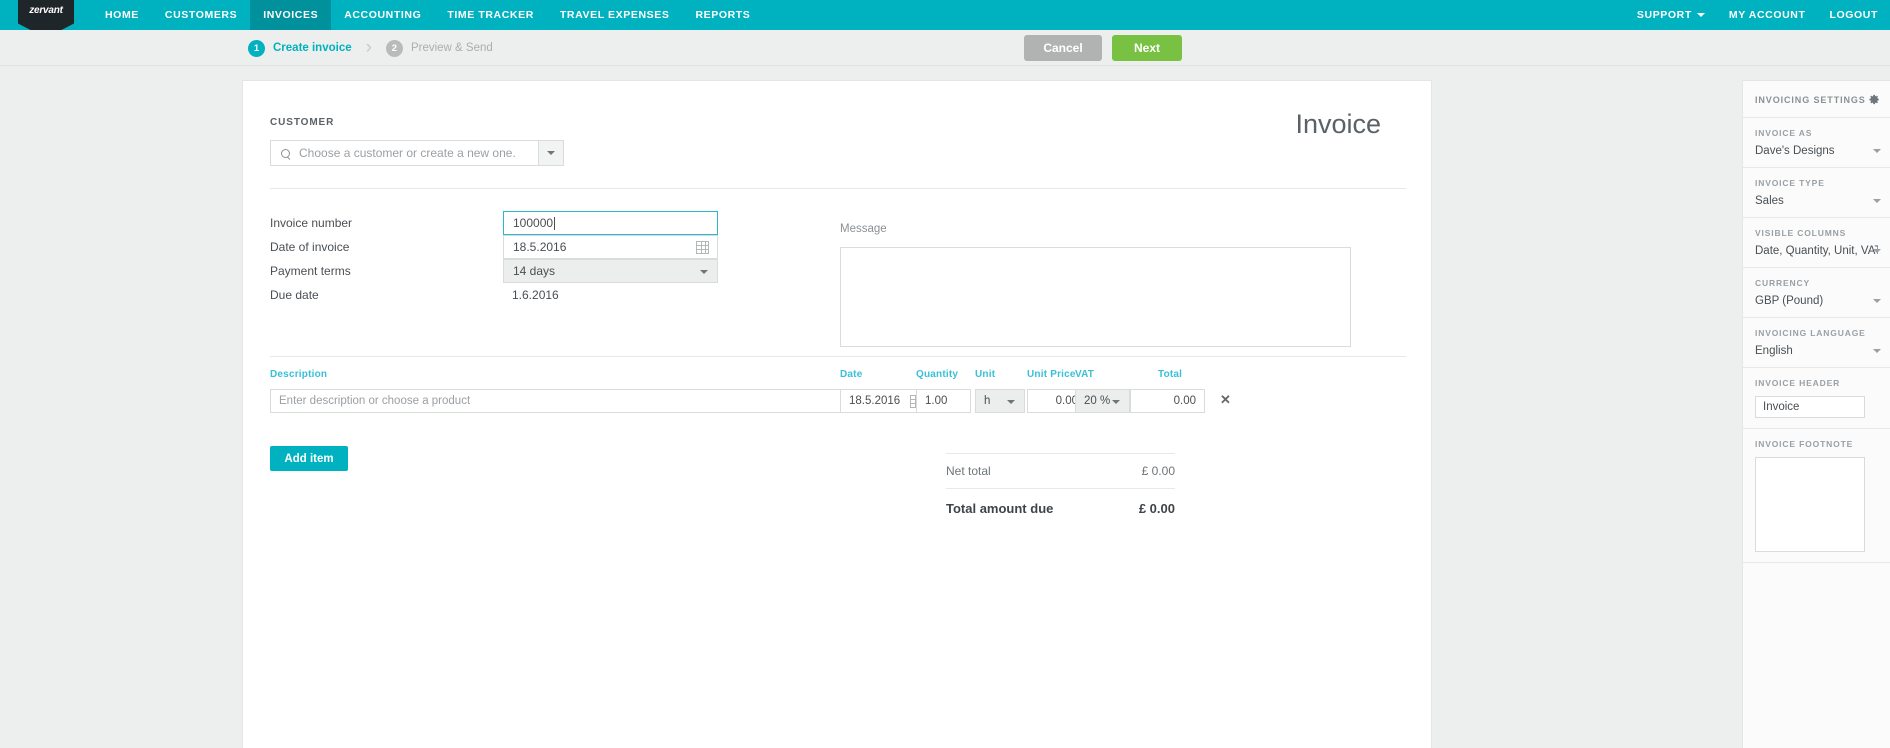 Image resolution: width=1890 pixels, height=748 pixels. I want to click on customer-select: Choose a customer or create a new one., so click(417, 153).